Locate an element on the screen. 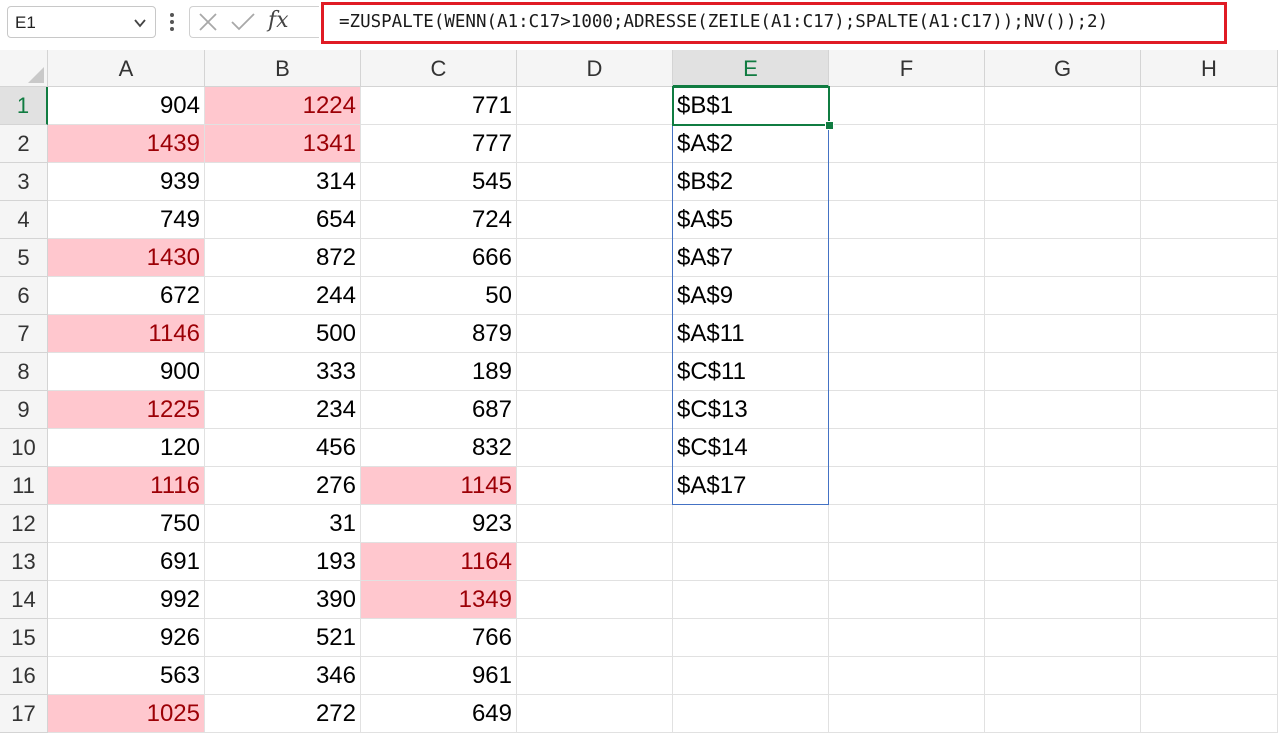  cell-c11: 1145 is located at coordinates (439, 486).